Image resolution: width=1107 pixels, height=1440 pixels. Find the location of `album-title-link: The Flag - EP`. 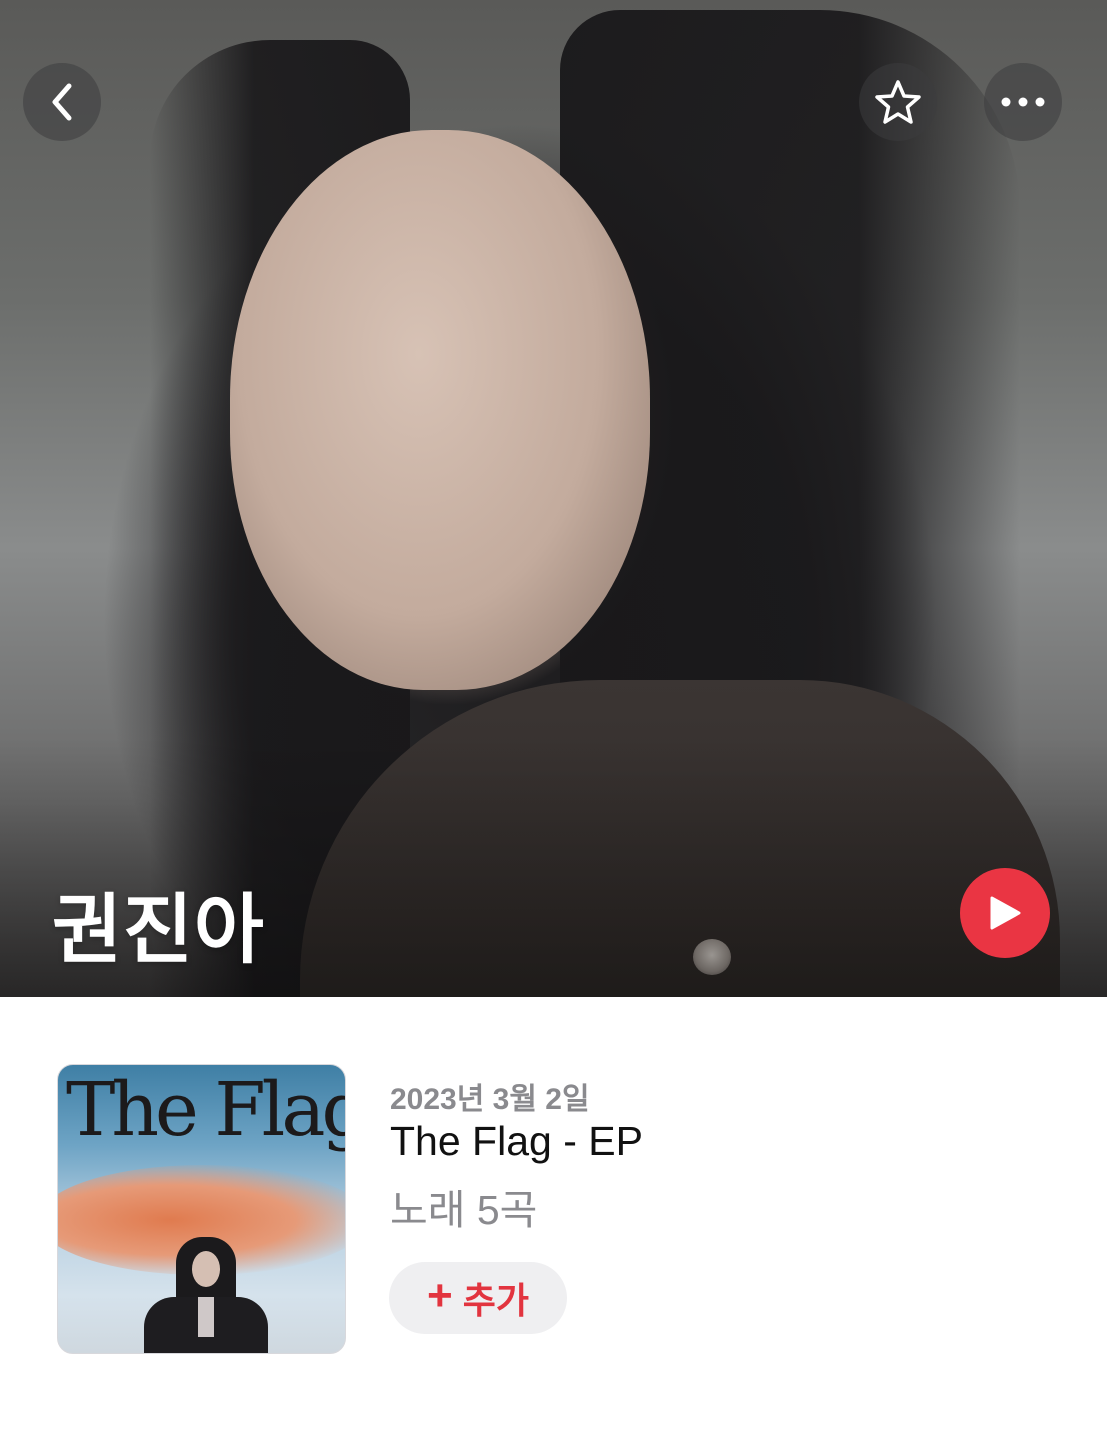

album-title-link: The Flag - EP is located at coordinates (516, 1141).